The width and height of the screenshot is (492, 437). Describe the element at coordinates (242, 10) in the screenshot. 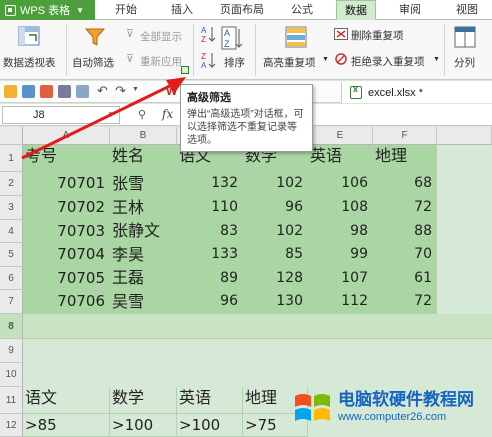

I see `tab-page-layout: 页面布局` at that location.